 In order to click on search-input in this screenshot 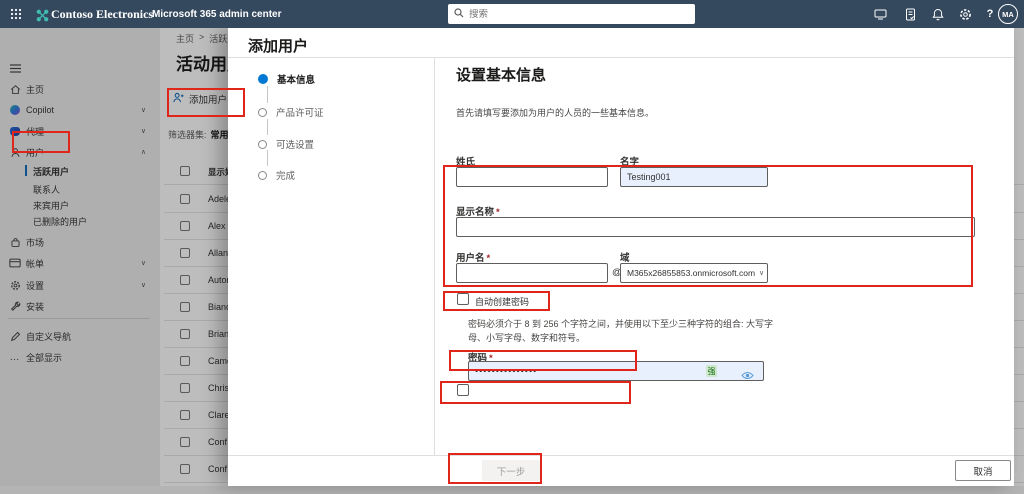, I will do `click(579, 14)`.